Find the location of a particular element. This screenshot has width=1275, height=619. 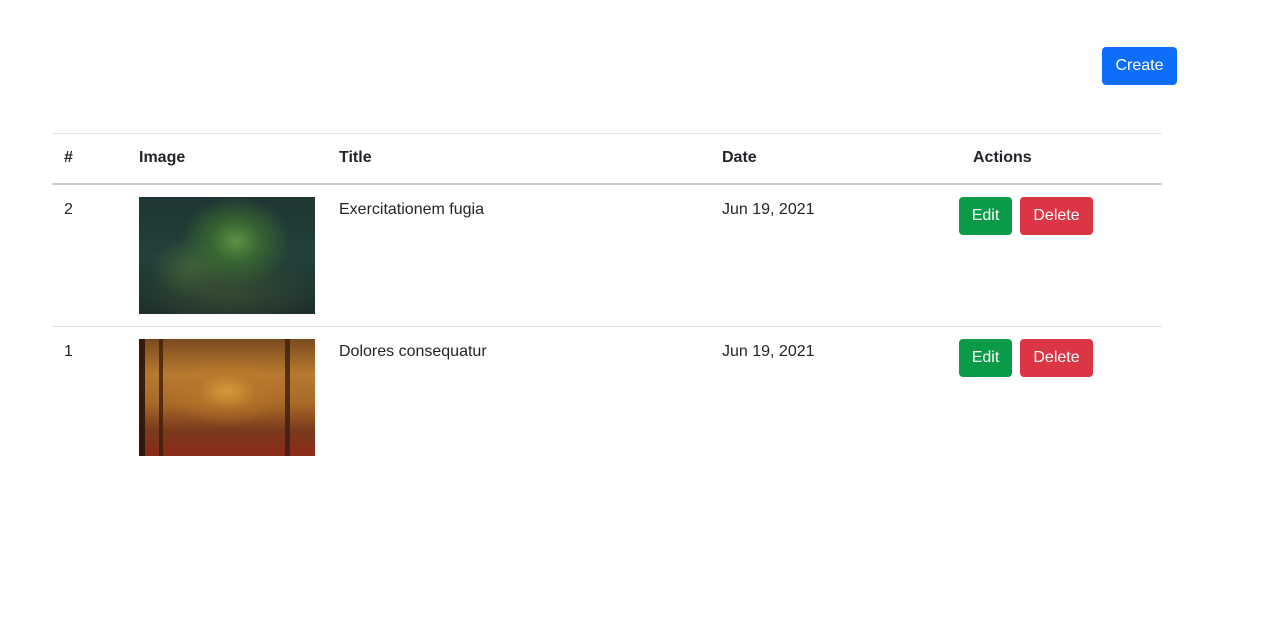

column-header-number: # is located at coordinates (68, 158).